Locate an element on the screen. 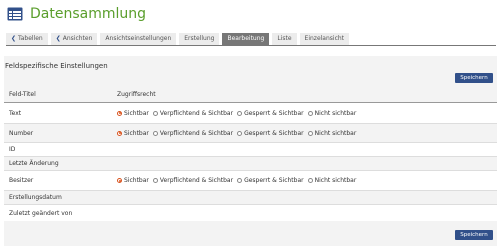  app-title: Datensammlung is located at coordinates (88, 14).